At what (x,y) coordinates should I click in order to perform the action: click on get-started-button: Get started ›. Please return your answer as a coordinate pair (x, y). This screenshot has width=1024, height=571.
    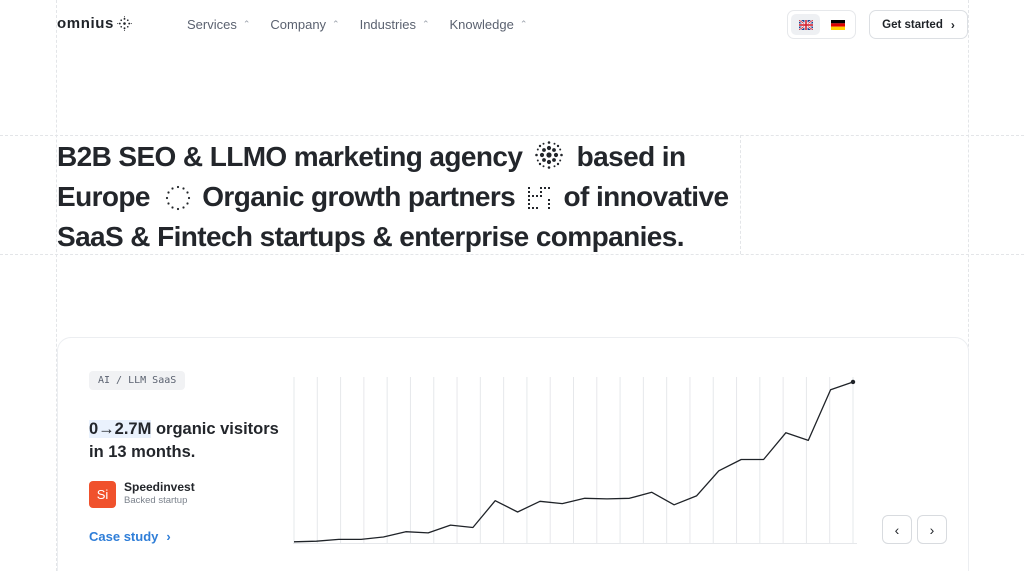
    Looking at the image, I should click on (918, 24).